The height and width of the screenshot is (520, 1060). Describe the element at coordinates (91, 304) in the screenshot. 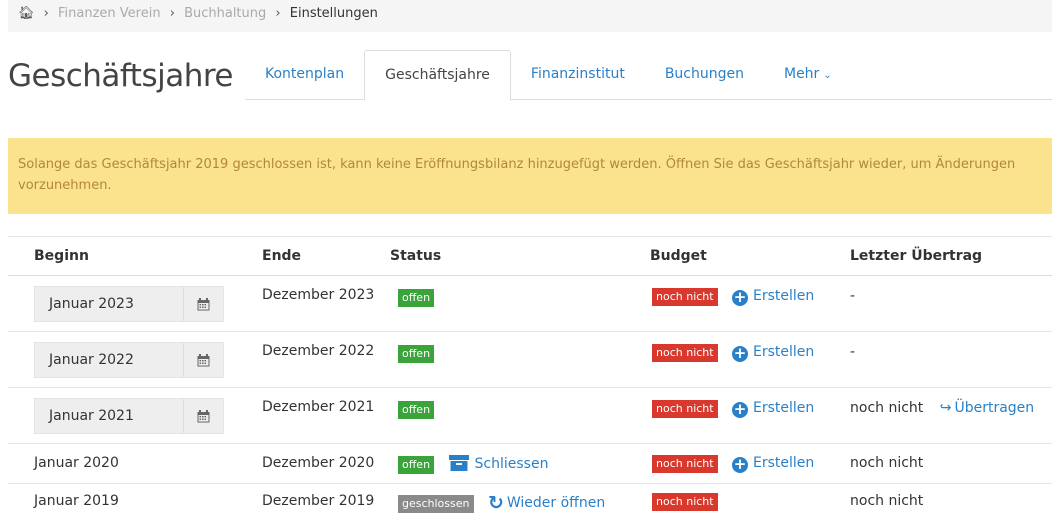

I see `beginn-date-value: Januar 2023` at that location.